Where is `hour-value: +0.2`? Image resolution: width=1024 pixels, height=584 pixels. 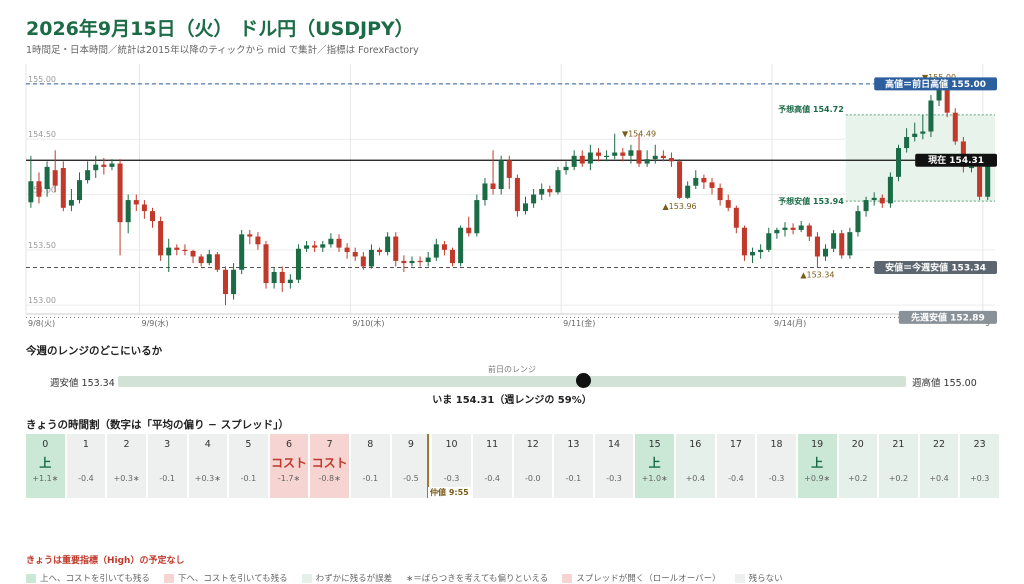
hour-value: +0.2 is located at coordinates (858, 478).